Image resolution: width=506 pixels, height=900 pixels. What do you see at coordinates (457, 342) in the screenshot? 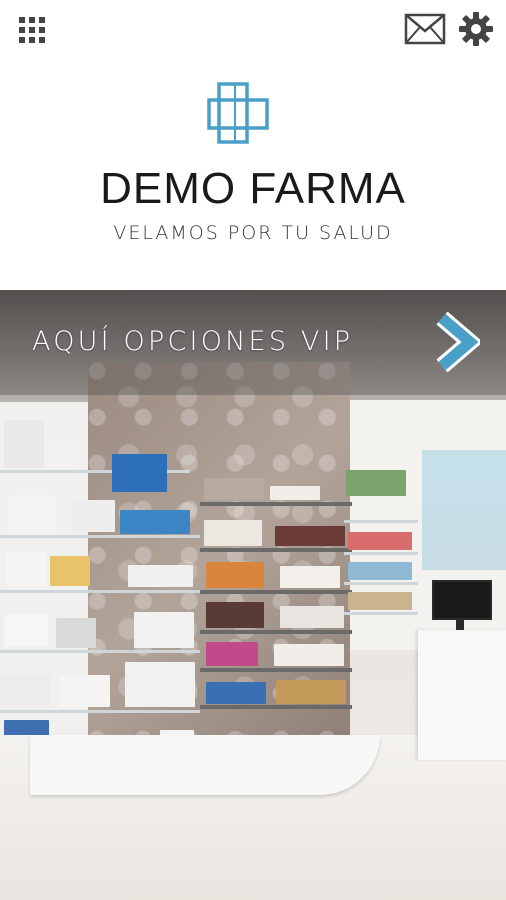
I see `chevron-right-icon` at bounding box center [457, 342].